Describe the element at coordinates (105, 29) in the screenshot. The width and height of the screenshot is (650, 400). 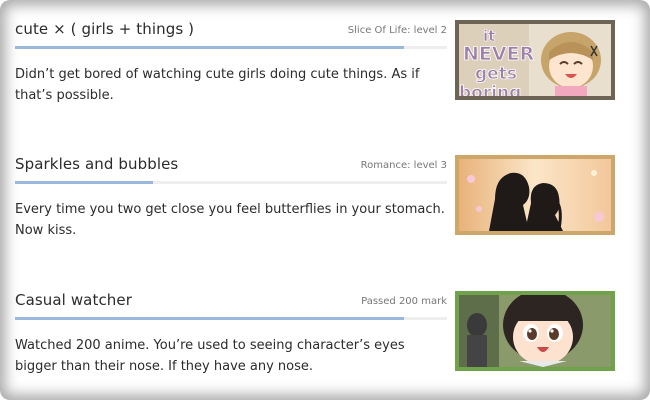
I see `achievement-title: cute × ( girls + things )` at that location.